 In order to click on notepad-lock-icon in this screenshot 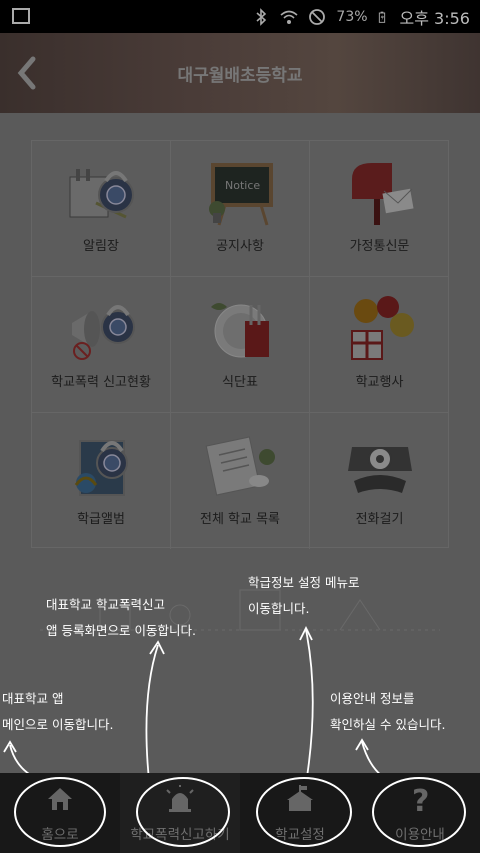, I will do `click(101, 194)`.